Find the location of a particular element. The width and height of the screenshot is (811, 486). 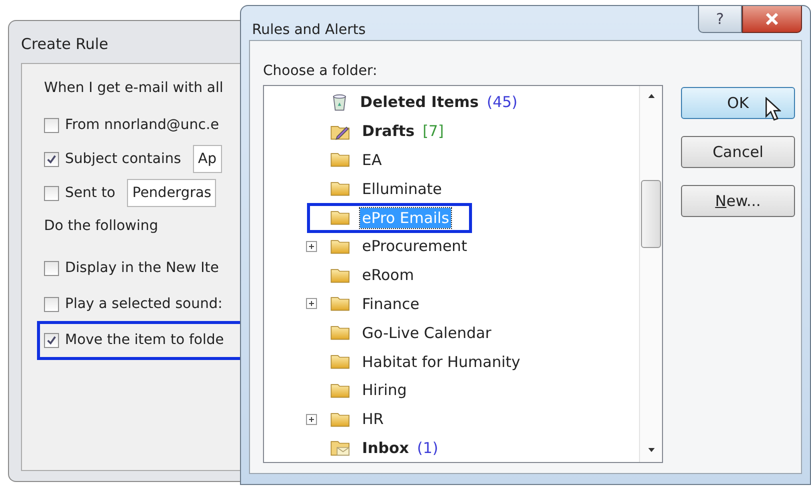

section-label: When I get e-mail with all is located at coordinates (134, 89).